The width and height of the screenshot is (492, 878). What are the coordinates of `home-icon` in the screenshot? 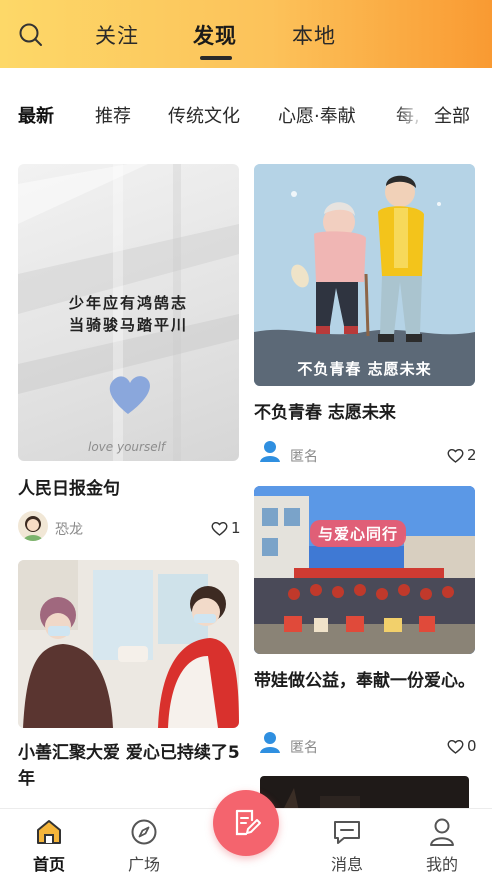 It's located at (49, 832).